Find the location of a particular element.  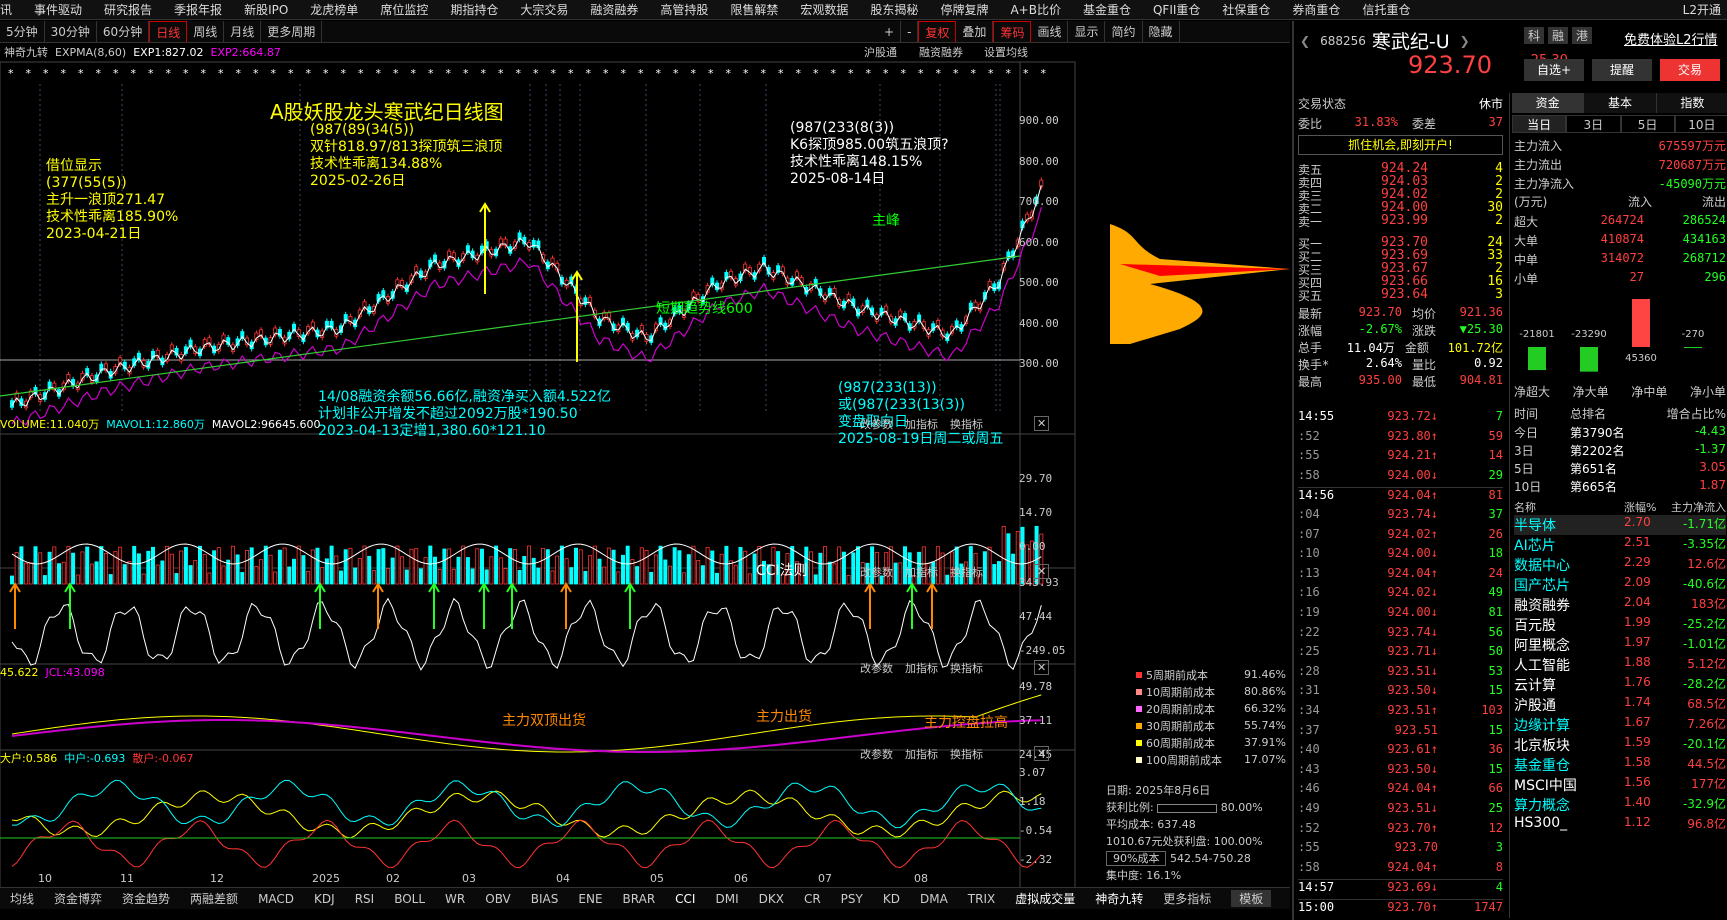

indicator-tab-9: OBV is located at coordinates (498, 899).